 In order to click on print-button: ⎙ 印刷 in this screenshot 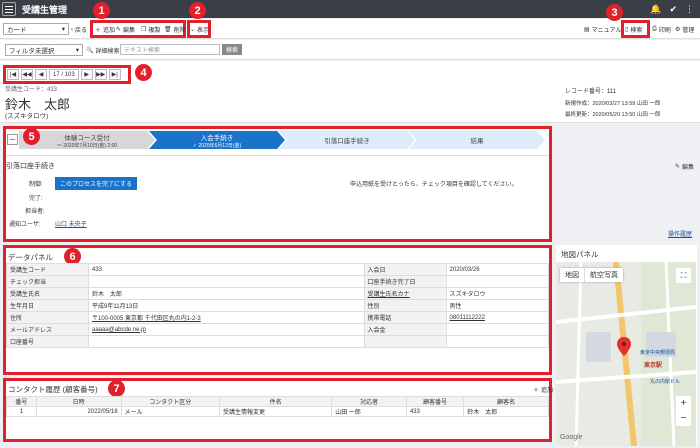, I will do `click(661, 29)`.